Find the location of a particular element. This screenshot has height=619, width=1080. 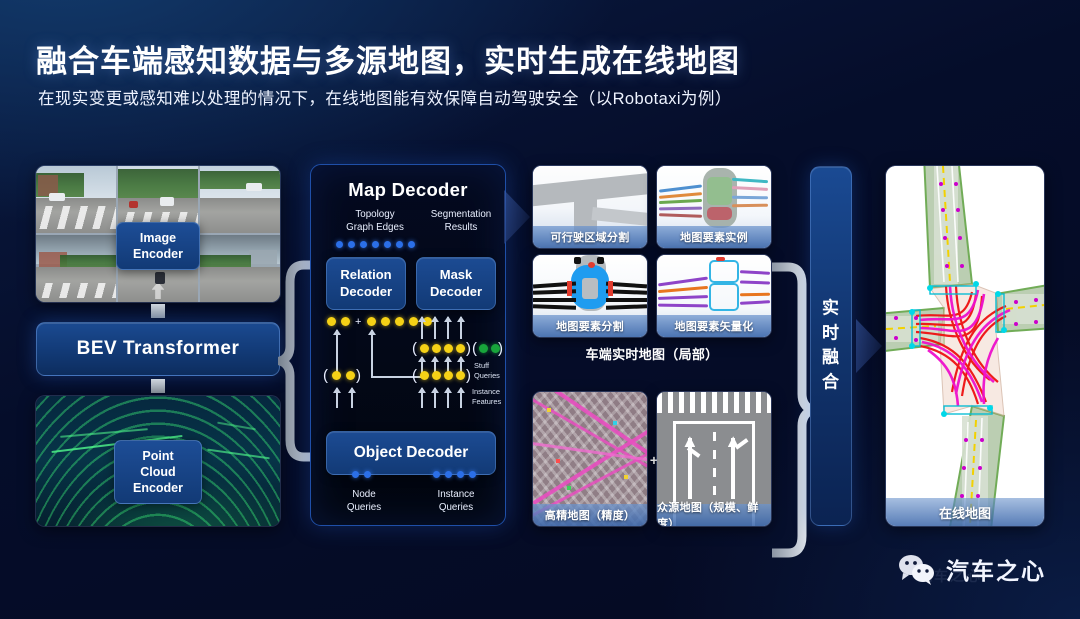

paren-close-instf: ) is located at coordinates (468, 375).